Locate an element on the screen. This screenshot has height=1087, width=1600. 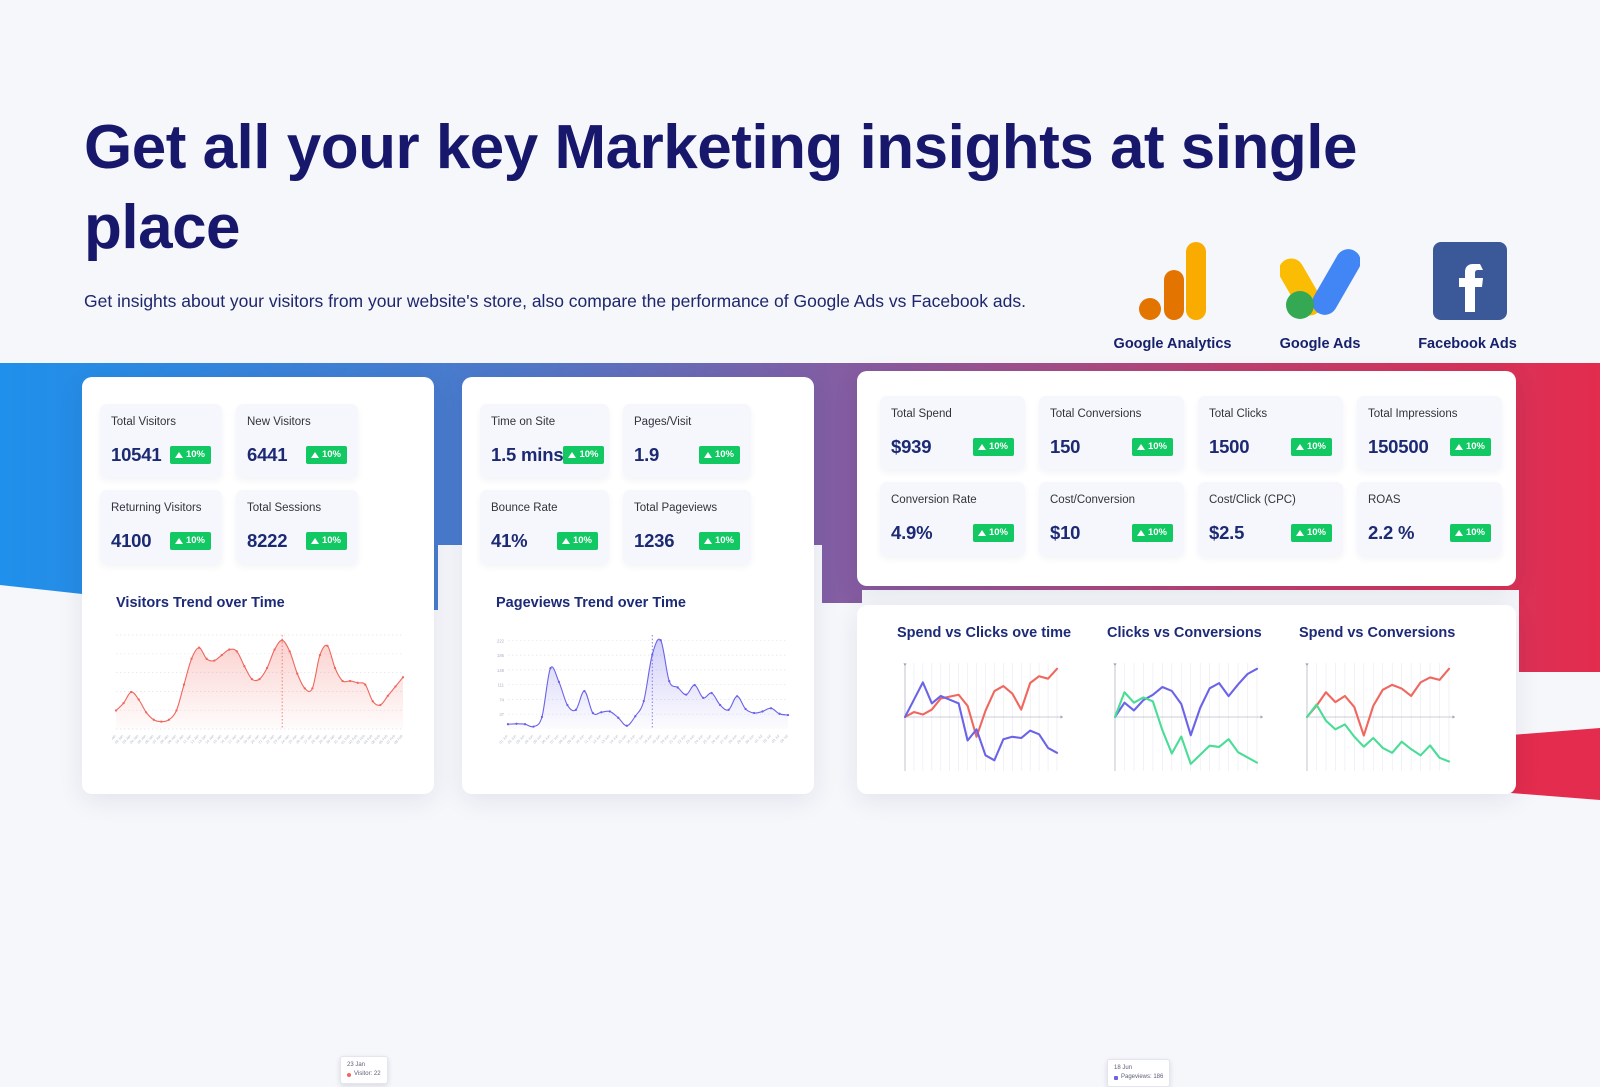
kpi-label: Total Conversions is located at coordinates (1096, 414).